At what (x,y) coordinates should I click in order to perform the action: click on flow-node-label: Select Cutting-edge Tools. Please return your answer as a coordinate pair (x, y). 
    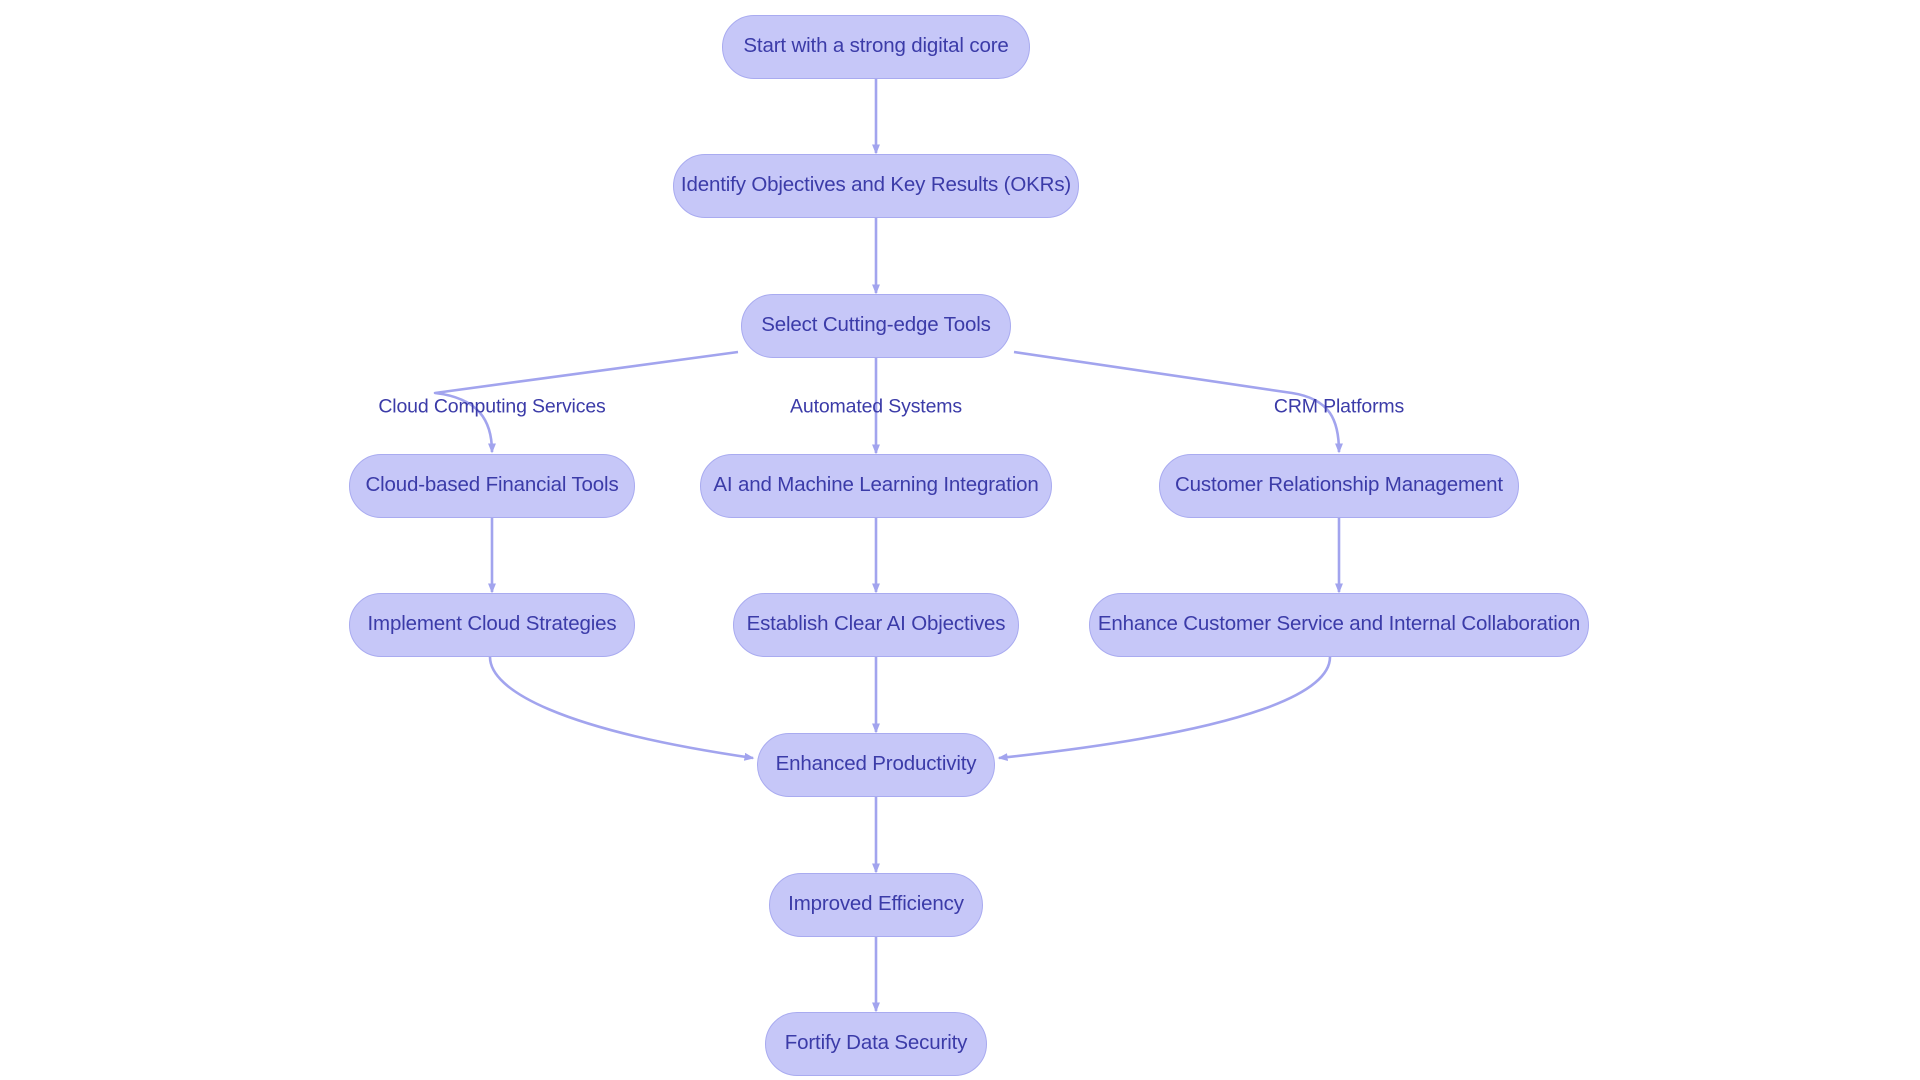
    Looking at the image, I should click on (876, 325).